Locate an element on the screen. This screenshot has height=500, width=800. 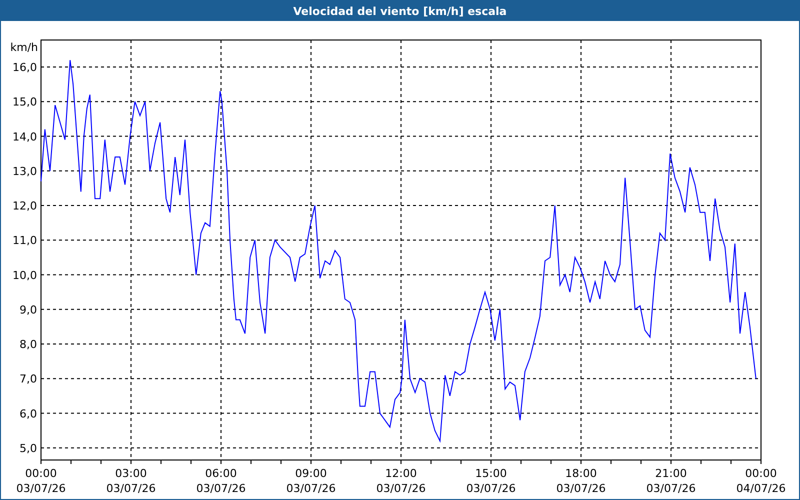
x-tick-label: 18:00 03/07/26 is located at coordinates (581, 481).